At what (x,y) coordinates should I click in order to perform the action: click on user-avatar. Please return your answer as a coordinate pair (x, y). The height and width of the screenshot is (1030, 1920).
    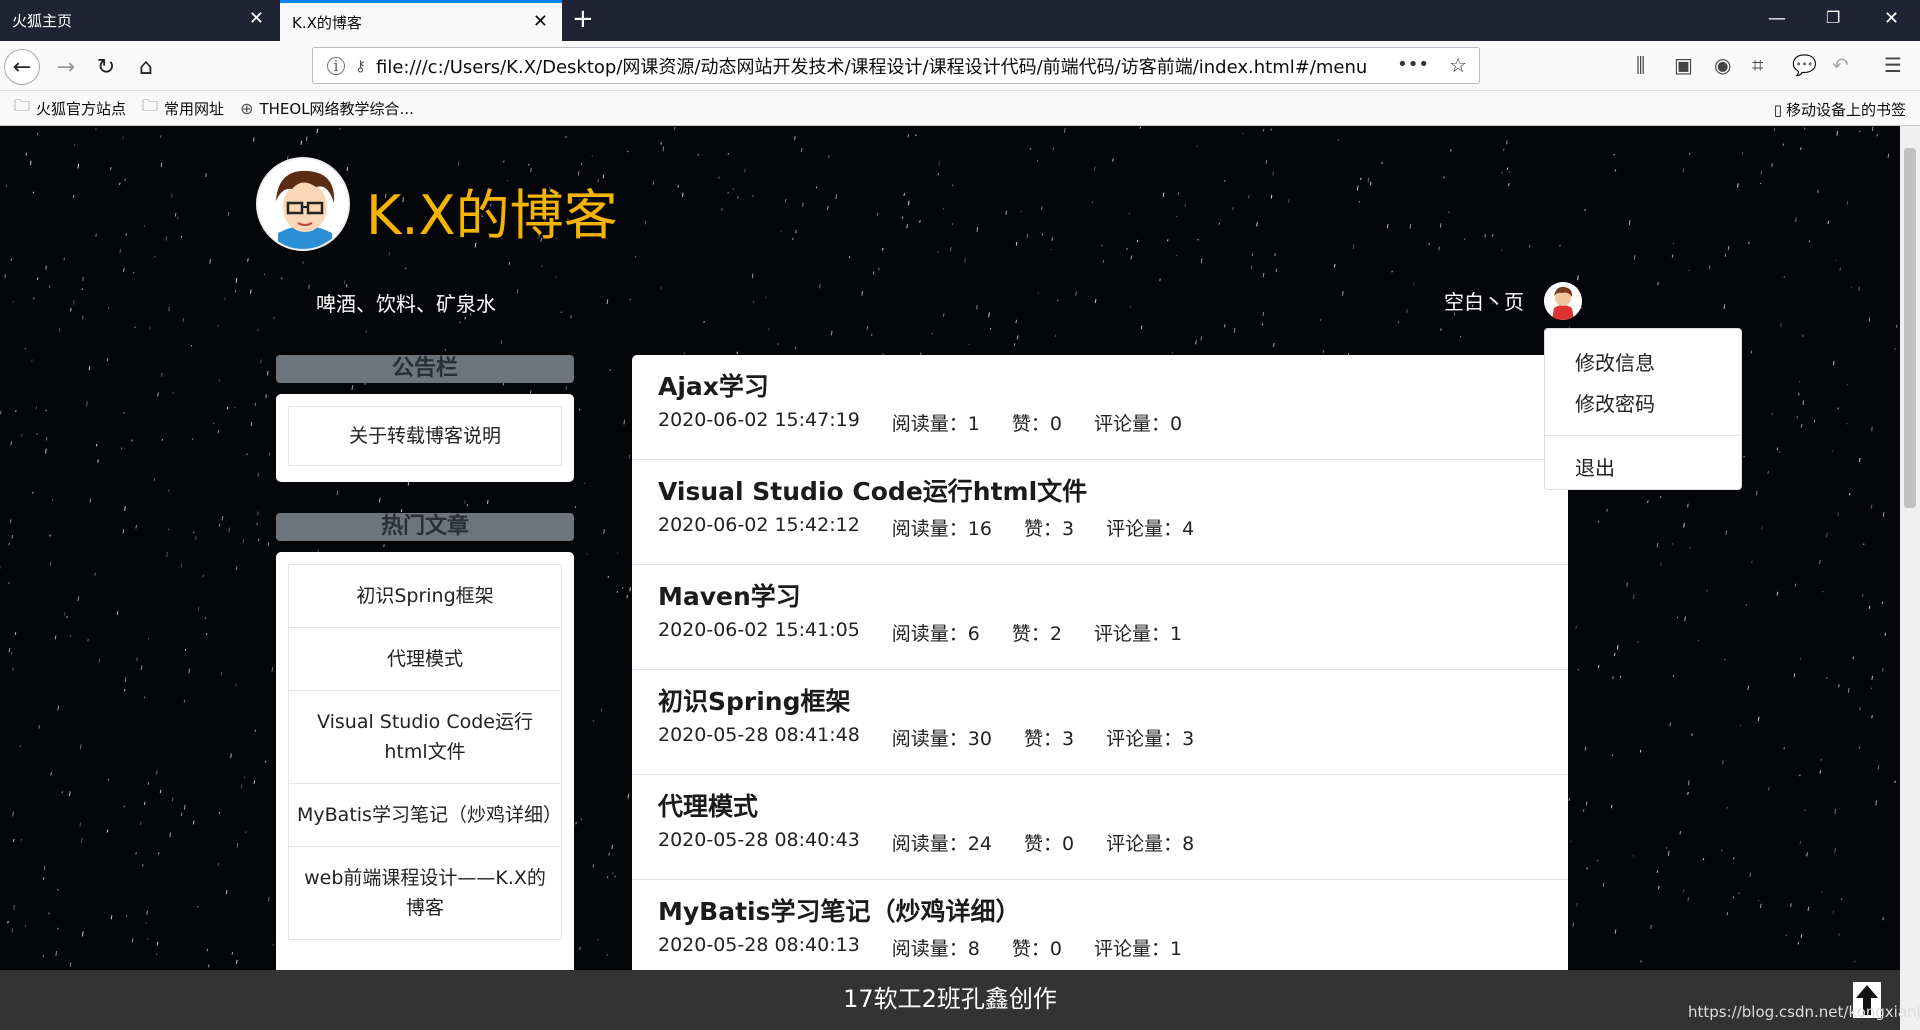
    Looking at the image, I should click on (1563, 301).